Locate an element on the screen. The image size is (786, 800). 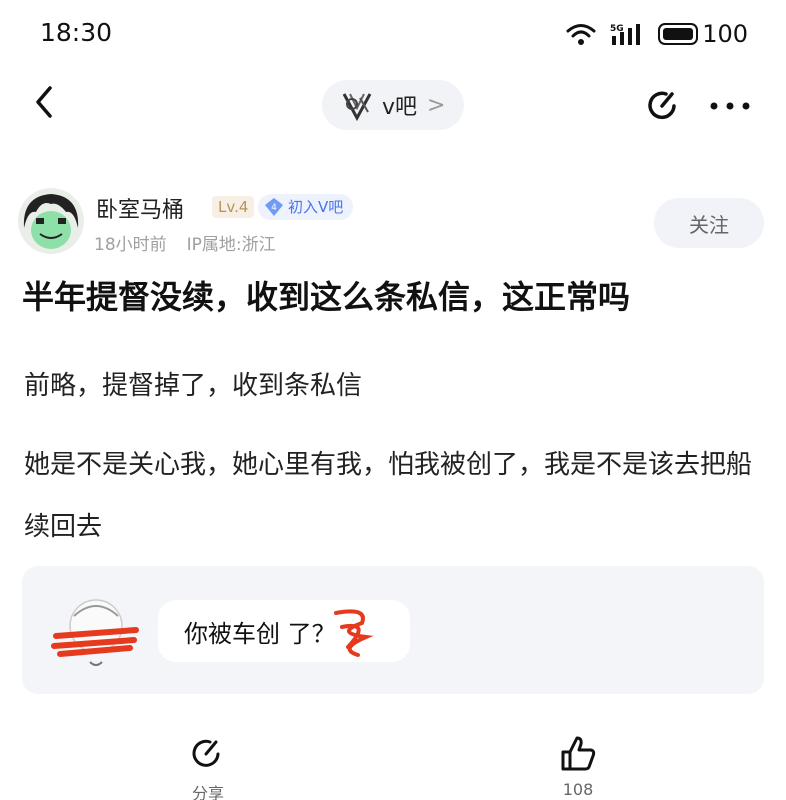
share-button: 分享 is located at coordinates (208, 764).